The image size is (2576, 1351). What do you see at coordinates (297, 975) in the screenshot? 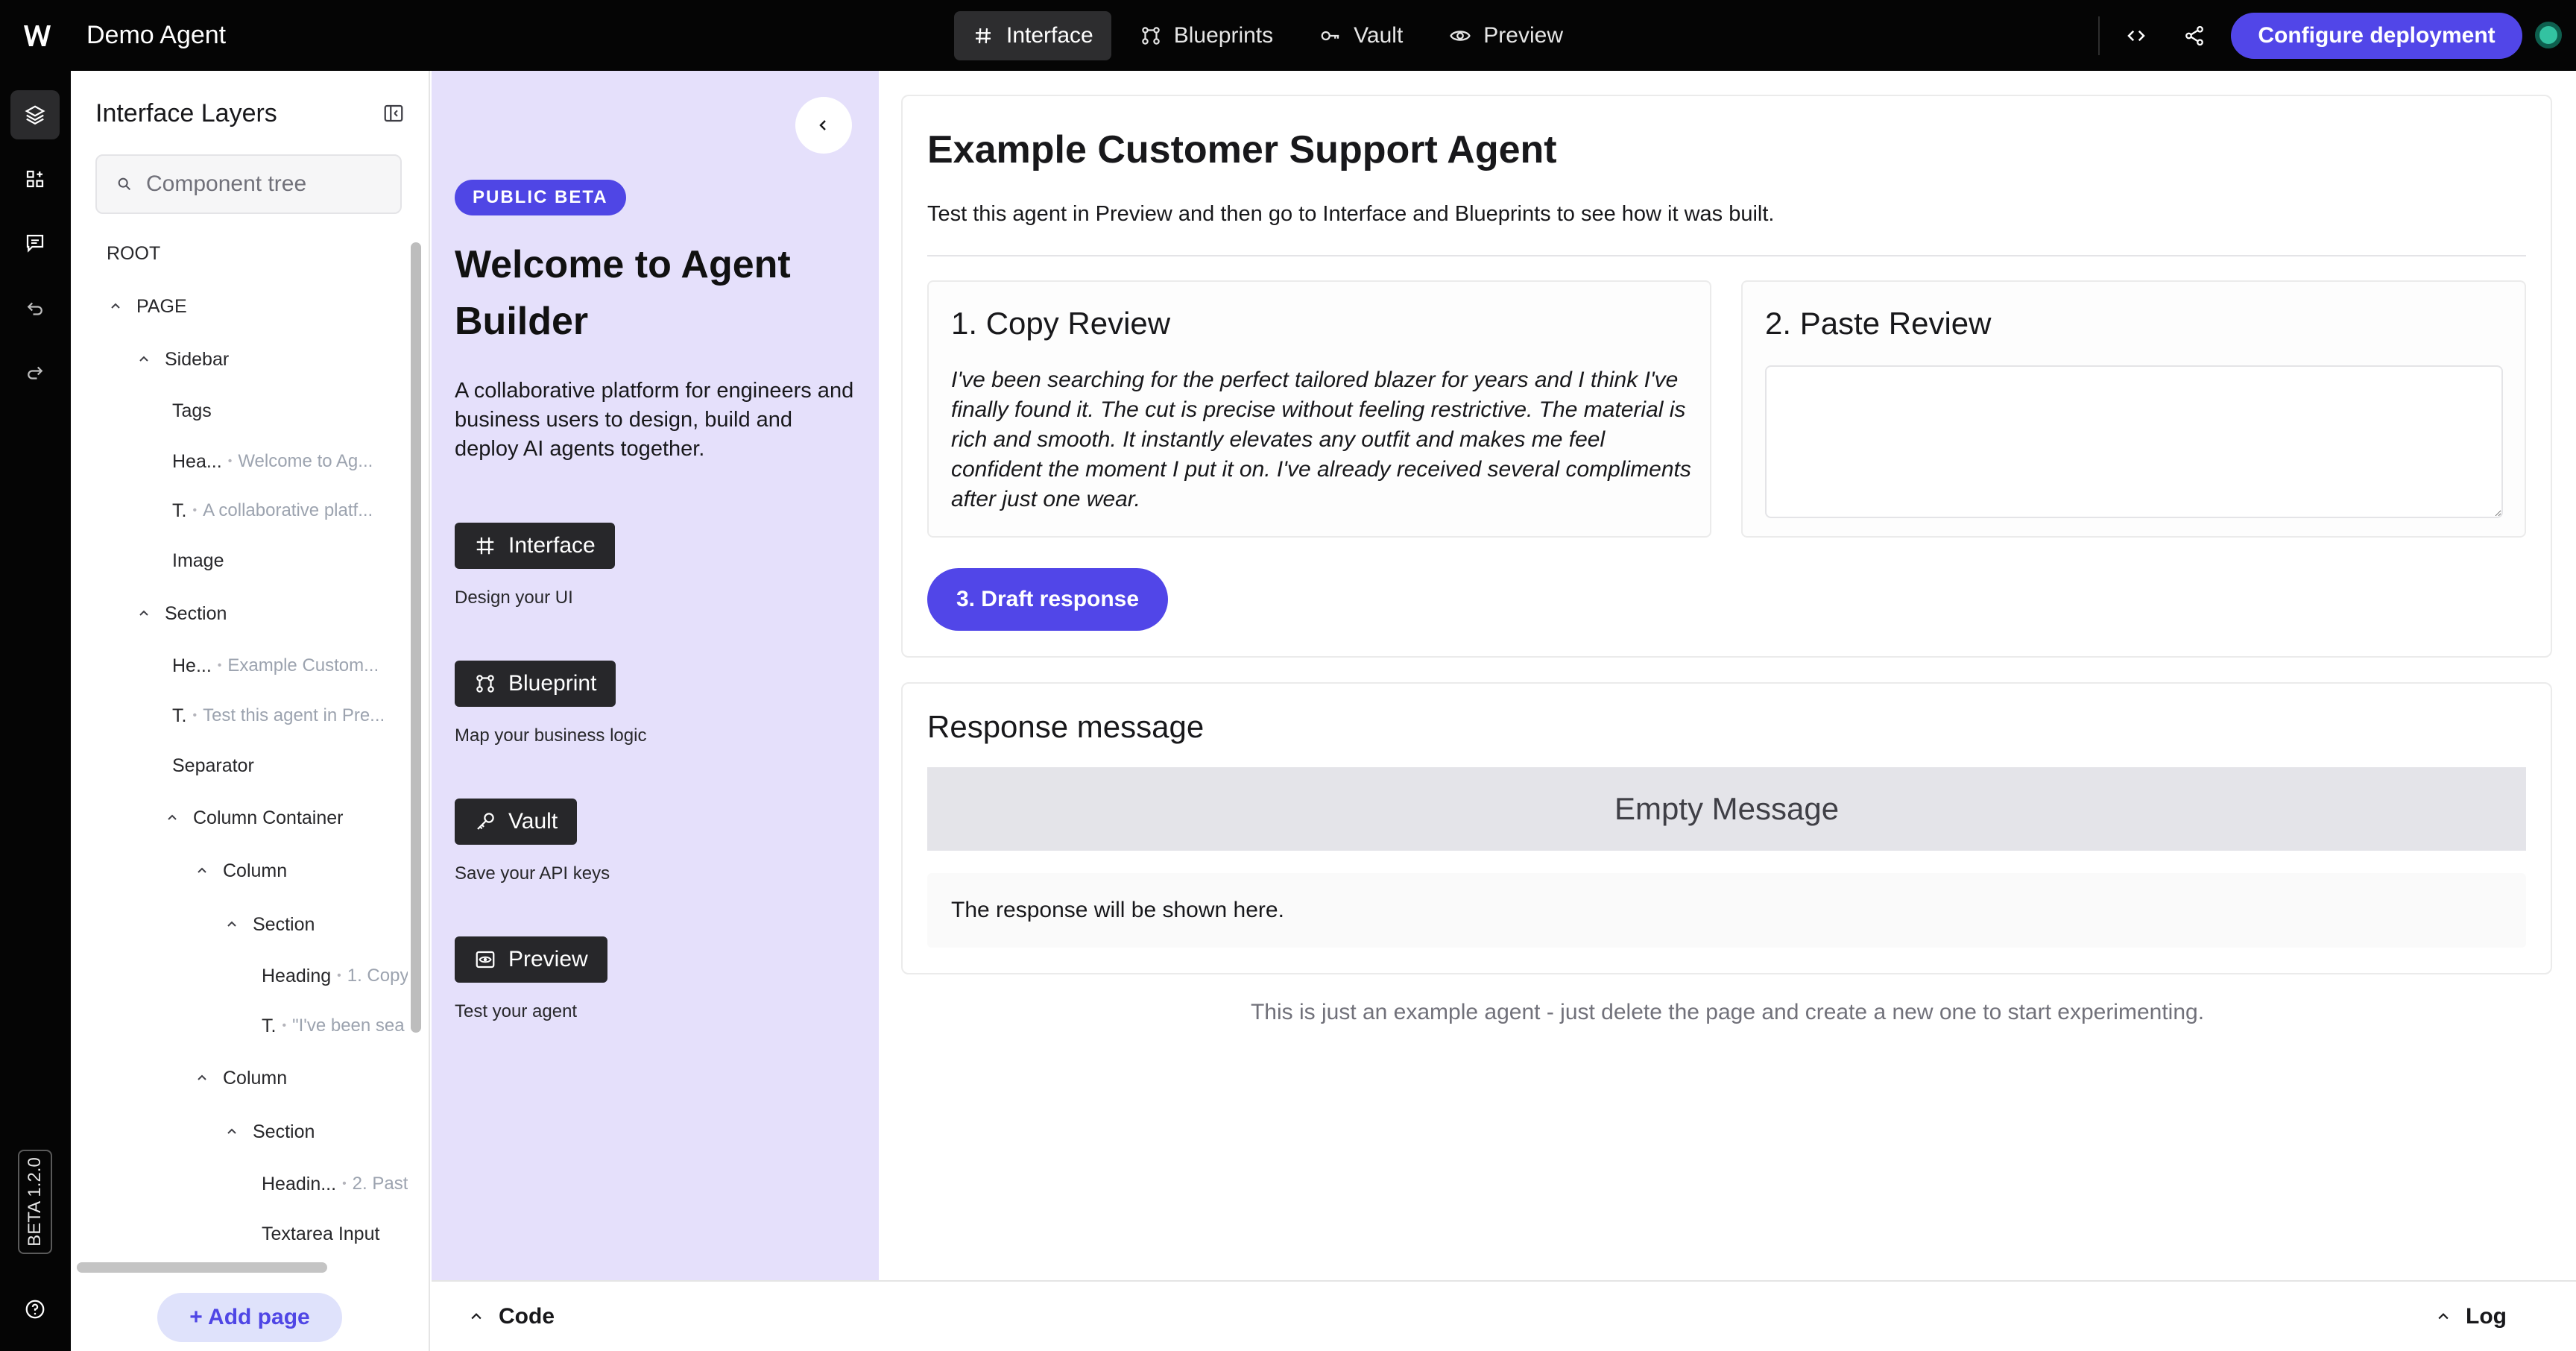
I see `tree-node-label: Heading` at bounding box center [297, 975].